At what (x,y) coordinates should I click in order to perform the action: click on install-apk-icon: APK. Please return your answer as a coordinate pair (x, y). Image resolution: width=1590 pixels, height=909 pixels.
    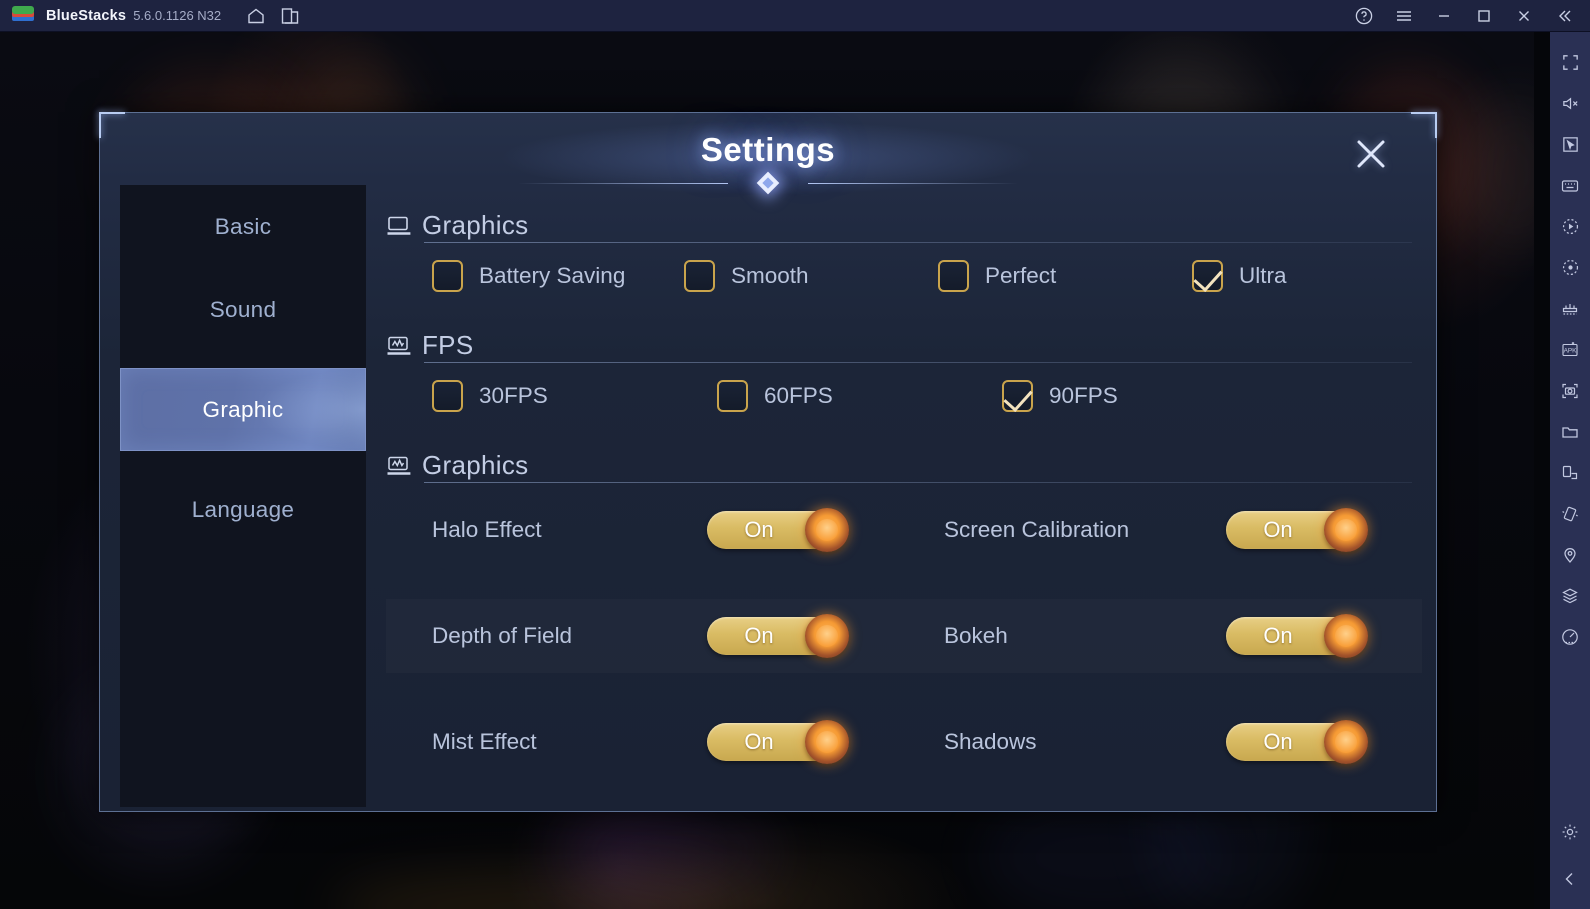
    Looking at the image, I should click on (1570, 349).